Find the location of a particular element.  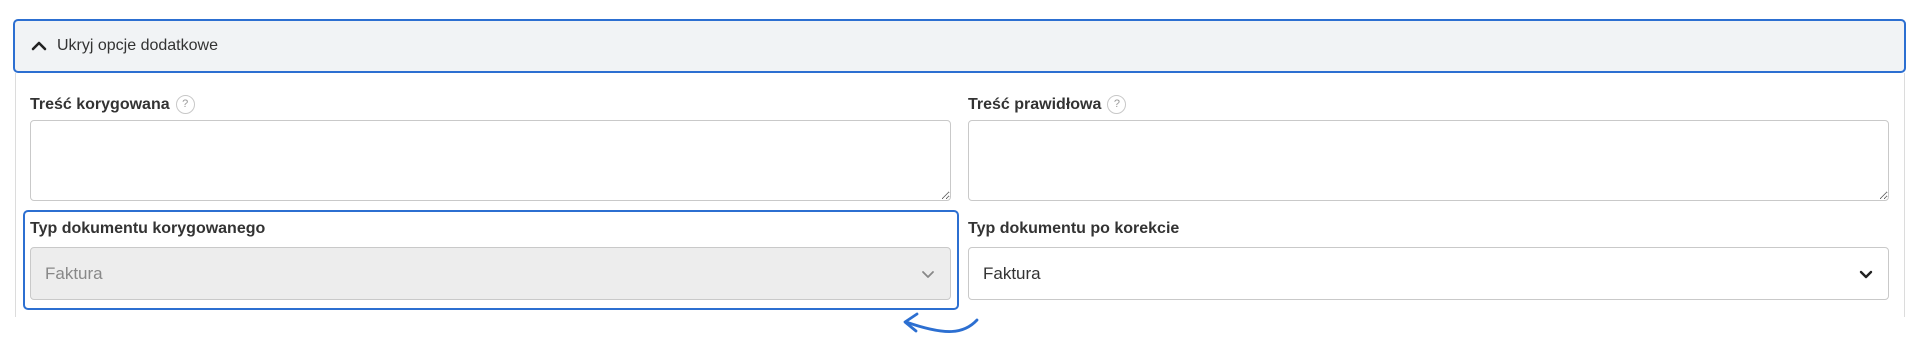

corrected-doc-type-label: Typ dokumentu korygowanego is located at coordinates (148, 228).